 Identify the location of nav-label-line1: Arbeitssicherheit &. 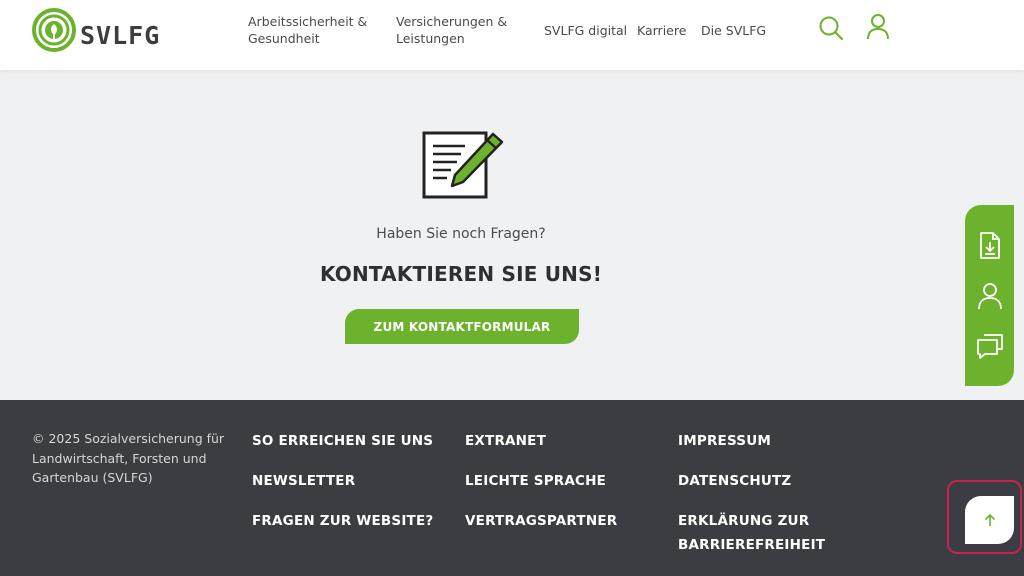
(308, 21).